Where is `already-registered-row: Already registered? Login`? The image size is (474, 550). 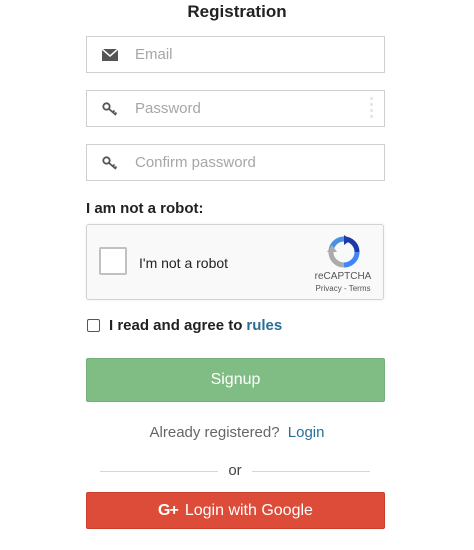
already-registered-row: Already registered? Login is located at coordinates (237, 432).